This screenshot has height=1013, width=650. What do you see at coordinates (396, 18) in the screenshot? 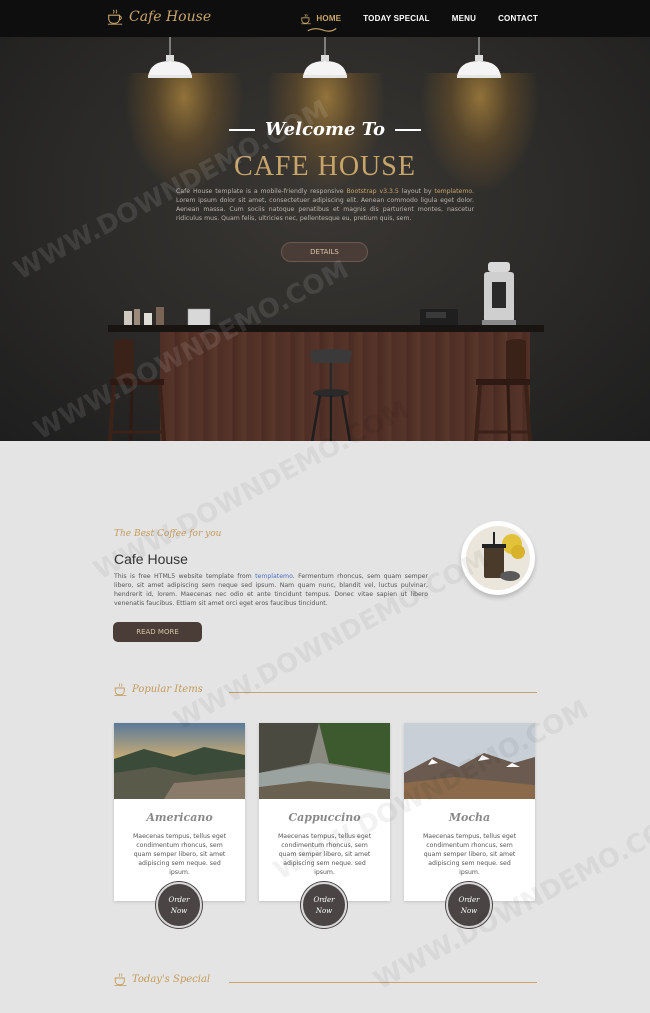
I see `nav-today-special: TODAY SPECIAL` at bounding box center [396, 18].